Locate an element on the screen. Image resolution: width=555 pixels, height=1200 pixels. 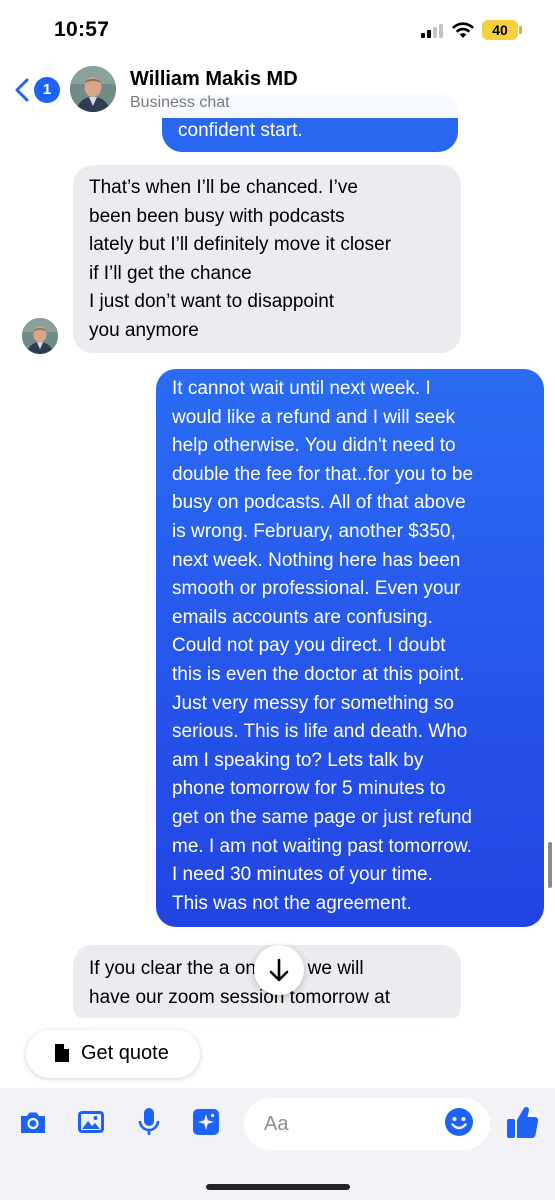
status-bar: 10:57 40 is located at coordinates (277, 28).